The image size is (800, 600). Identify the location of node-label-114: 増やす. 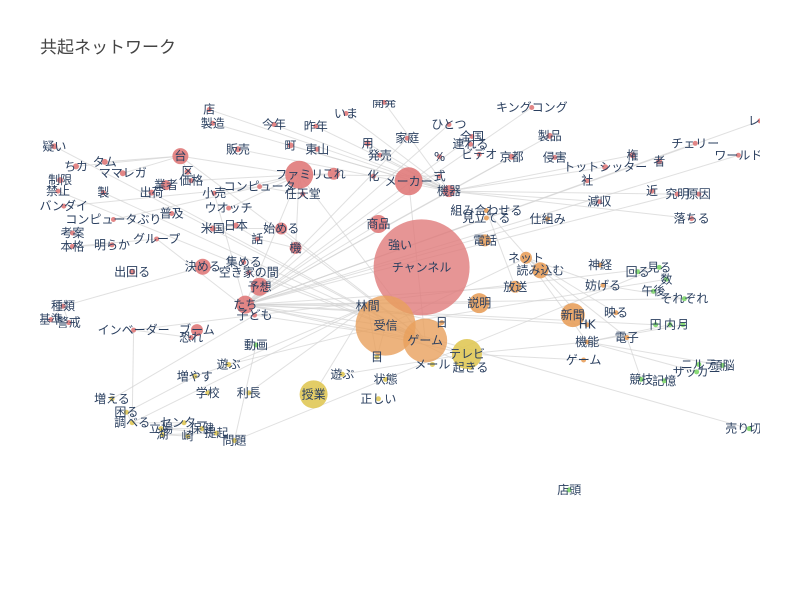
(195, 376).